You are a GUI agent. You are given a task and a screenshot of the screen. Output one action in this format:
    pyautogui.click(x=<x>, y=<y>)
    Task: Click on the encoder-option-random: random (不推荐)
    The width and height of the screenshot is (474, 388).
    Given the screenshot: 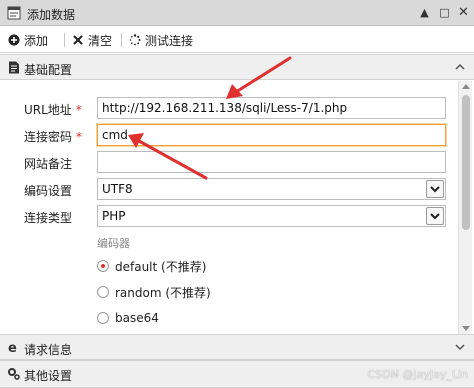 What is the action you would take?
    pyautogui.click(x=154, y=292)
    